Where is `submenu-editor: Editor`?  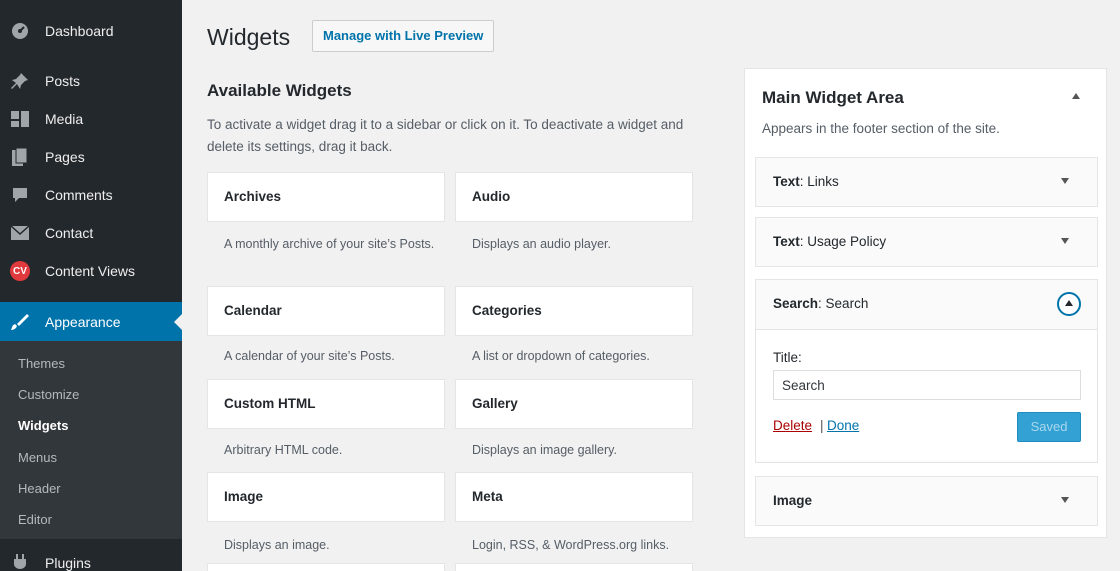 submenu-editor: Editor is located at coordinates (35, 520).